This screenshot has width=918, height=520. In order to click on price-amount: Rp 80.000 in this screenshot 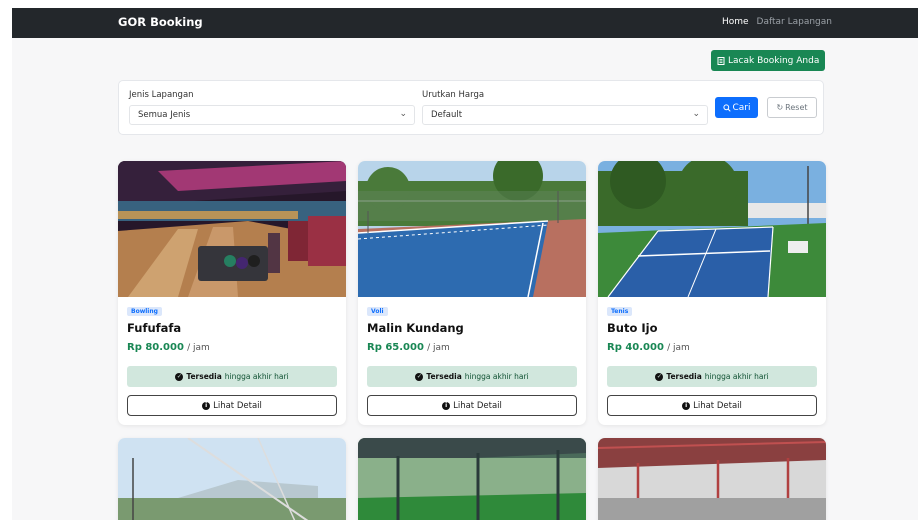, I will do `click(155, 347)`.